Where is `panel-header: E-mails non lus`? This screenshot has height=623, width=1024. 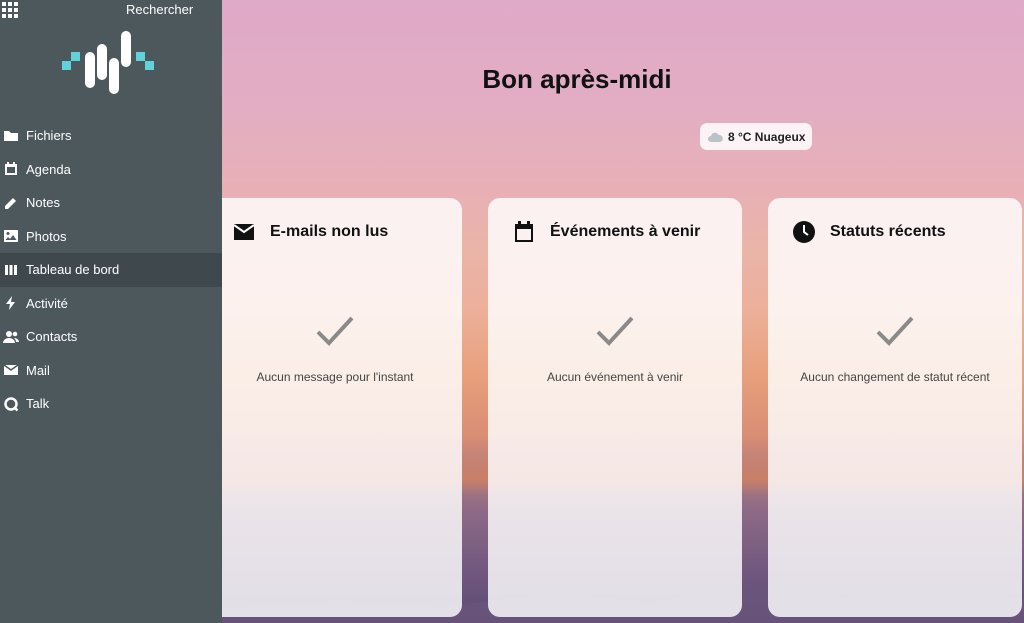
panel-header: E-mails non lus is located at coordinates (310, 232).